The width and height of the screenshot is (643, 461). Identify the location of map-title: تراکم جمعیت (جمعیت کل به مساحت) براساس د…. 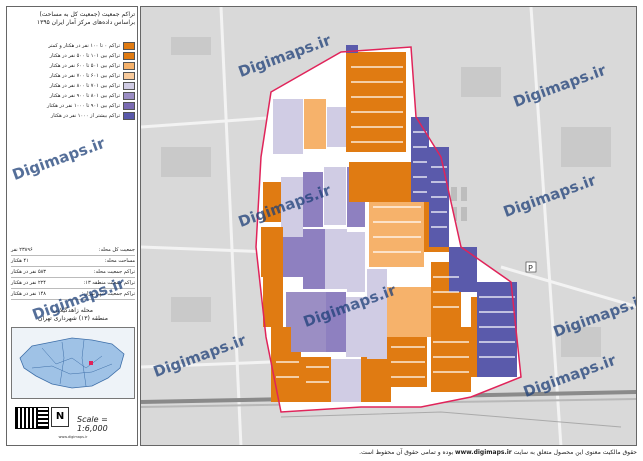
(73, 19).